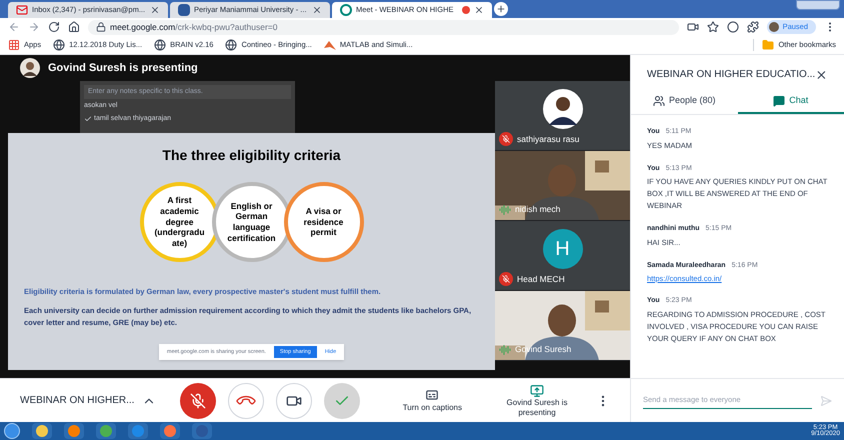 This screenshot has width=844, height=440. Describe the element at coordinates (537, 391) in the screenshot. I see `screen-share-icon` at that location.